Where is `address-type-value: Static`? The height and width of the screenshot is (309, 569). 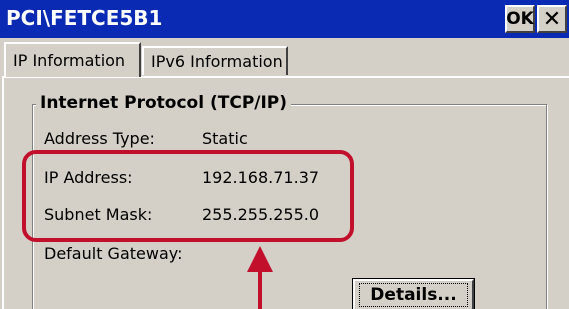 address-type-value: Static is located at coordinates (225, 138).